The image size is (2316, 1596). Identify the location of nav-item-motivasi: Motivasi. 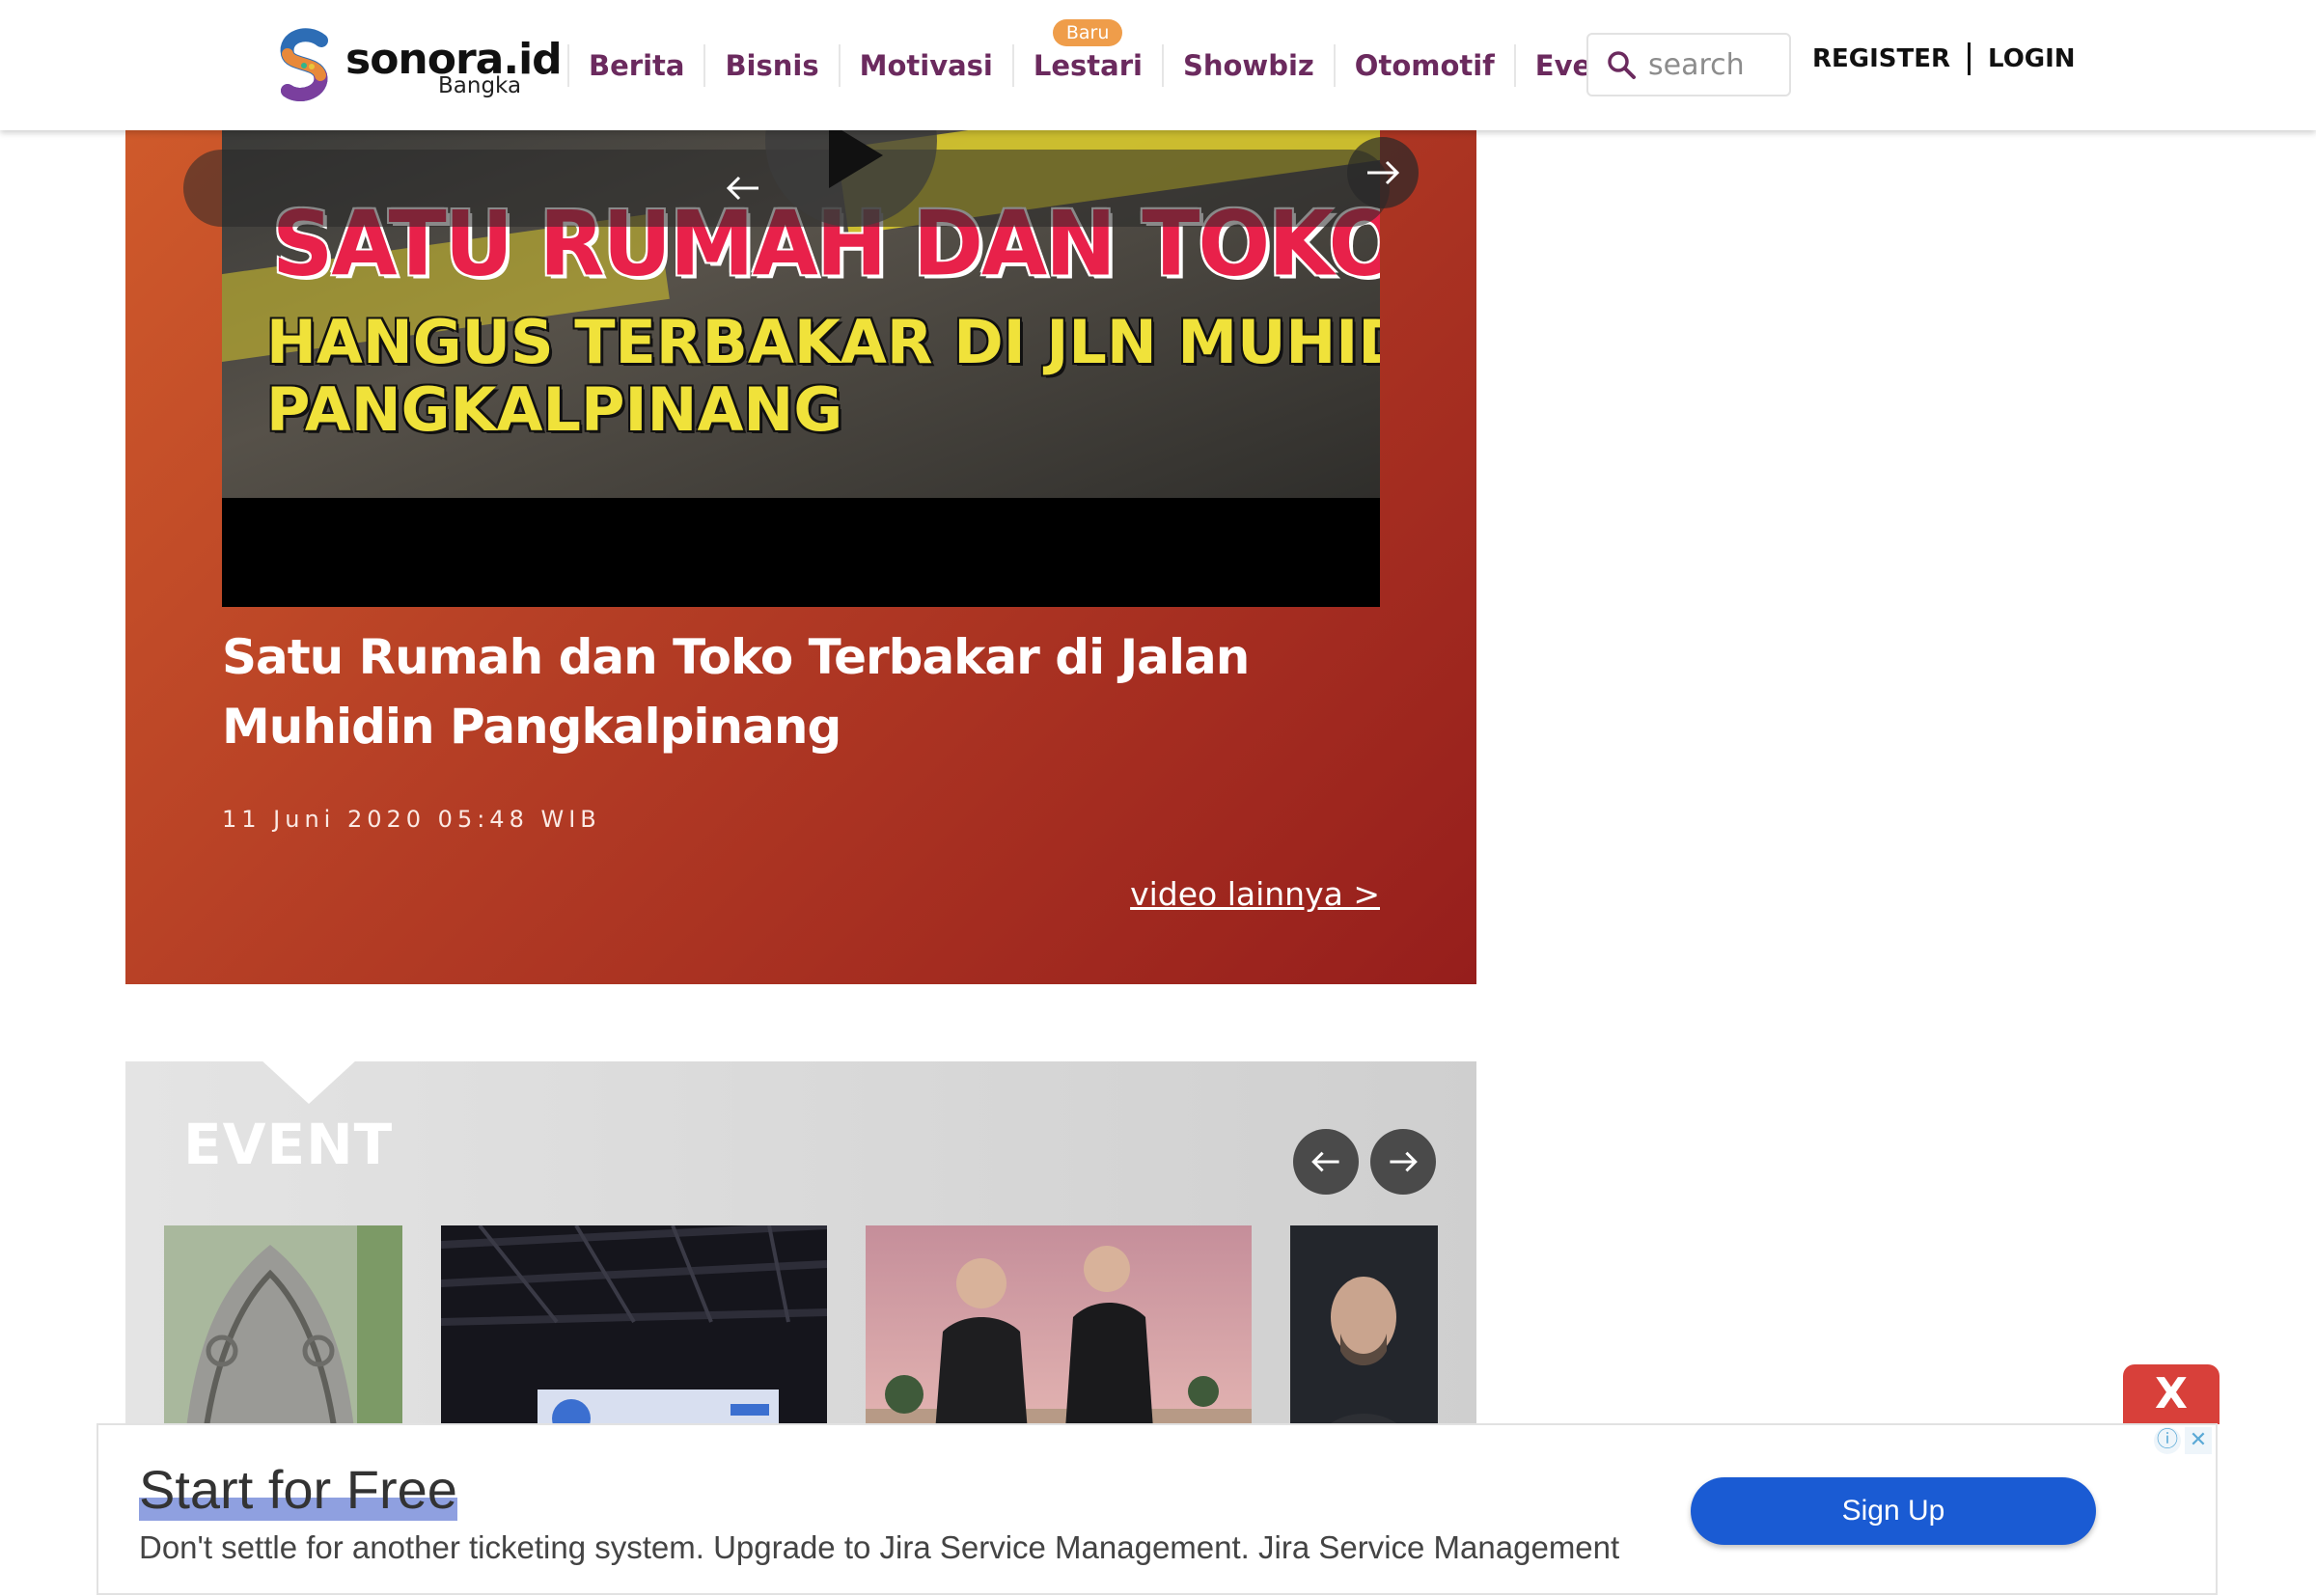
(927, 65).